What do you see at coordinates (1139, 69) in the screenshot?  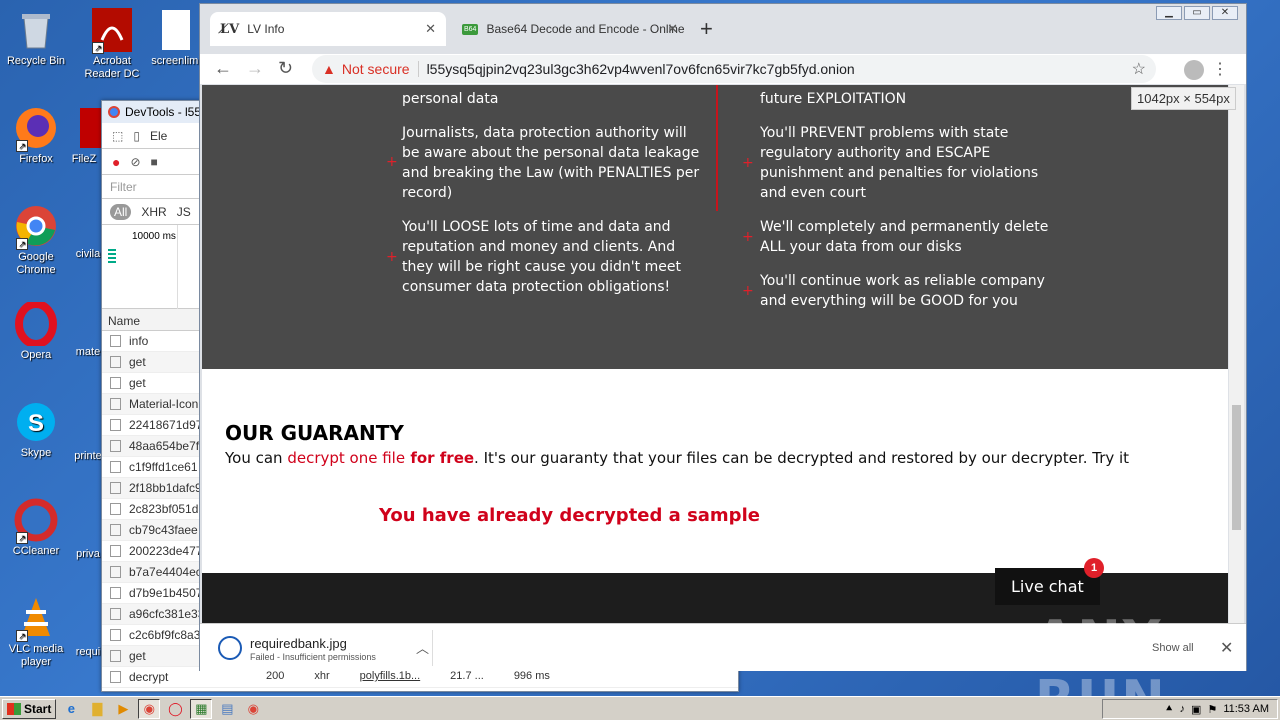 I see `bookmark-star-icon: ☆` at bounding box center [1139, 69].